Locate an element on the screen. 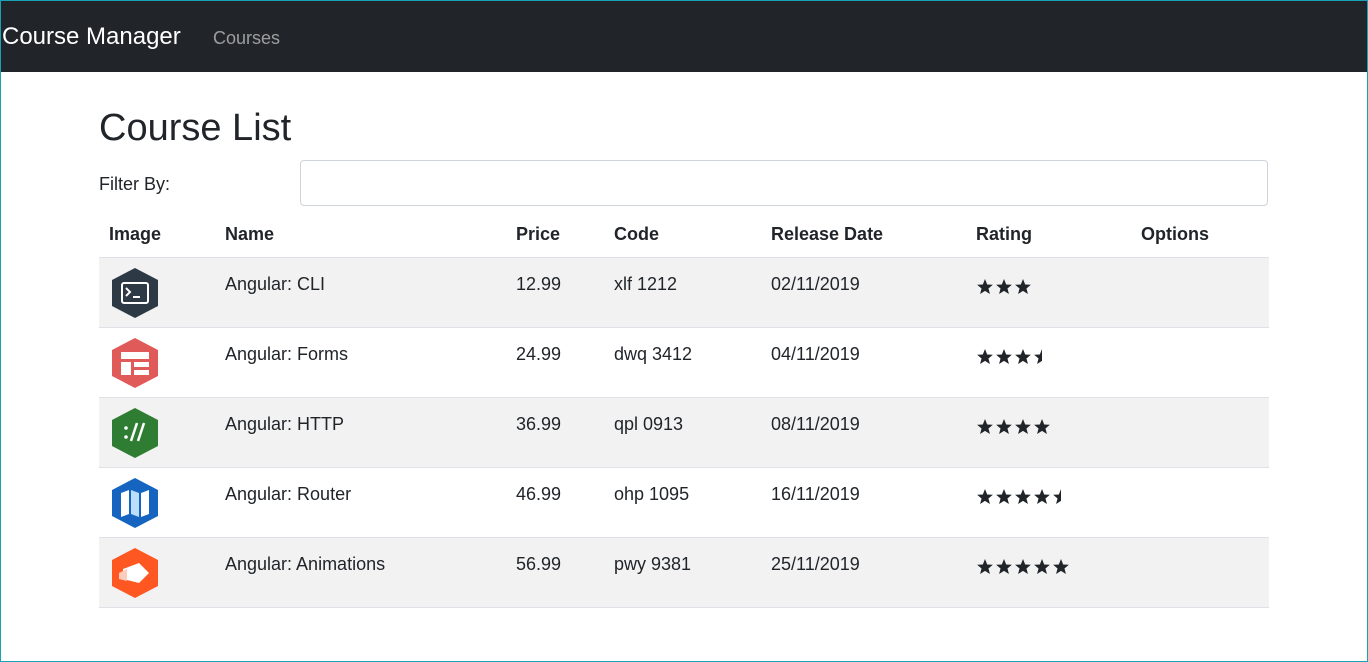 This screenshot has width=1368, height=662. release-date-cell: 04/11/2019 is located at coordinates (863, 362).